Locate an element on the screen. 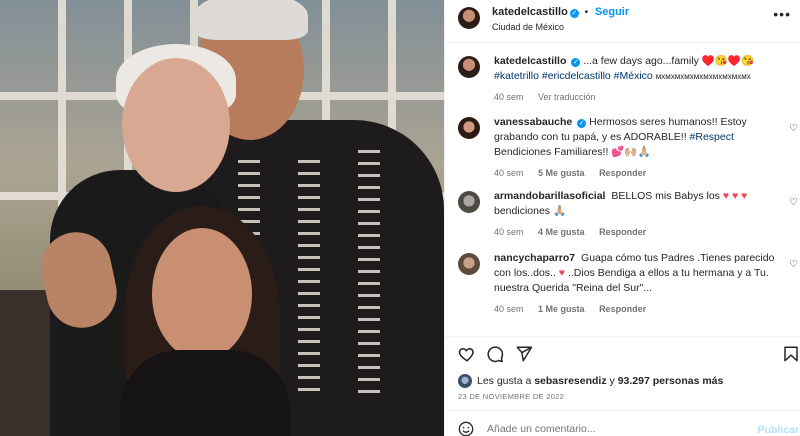 This screenshot has height=436, width=800. comment-text: BELLOS mis Babys los is located at coordinates (665, 196).